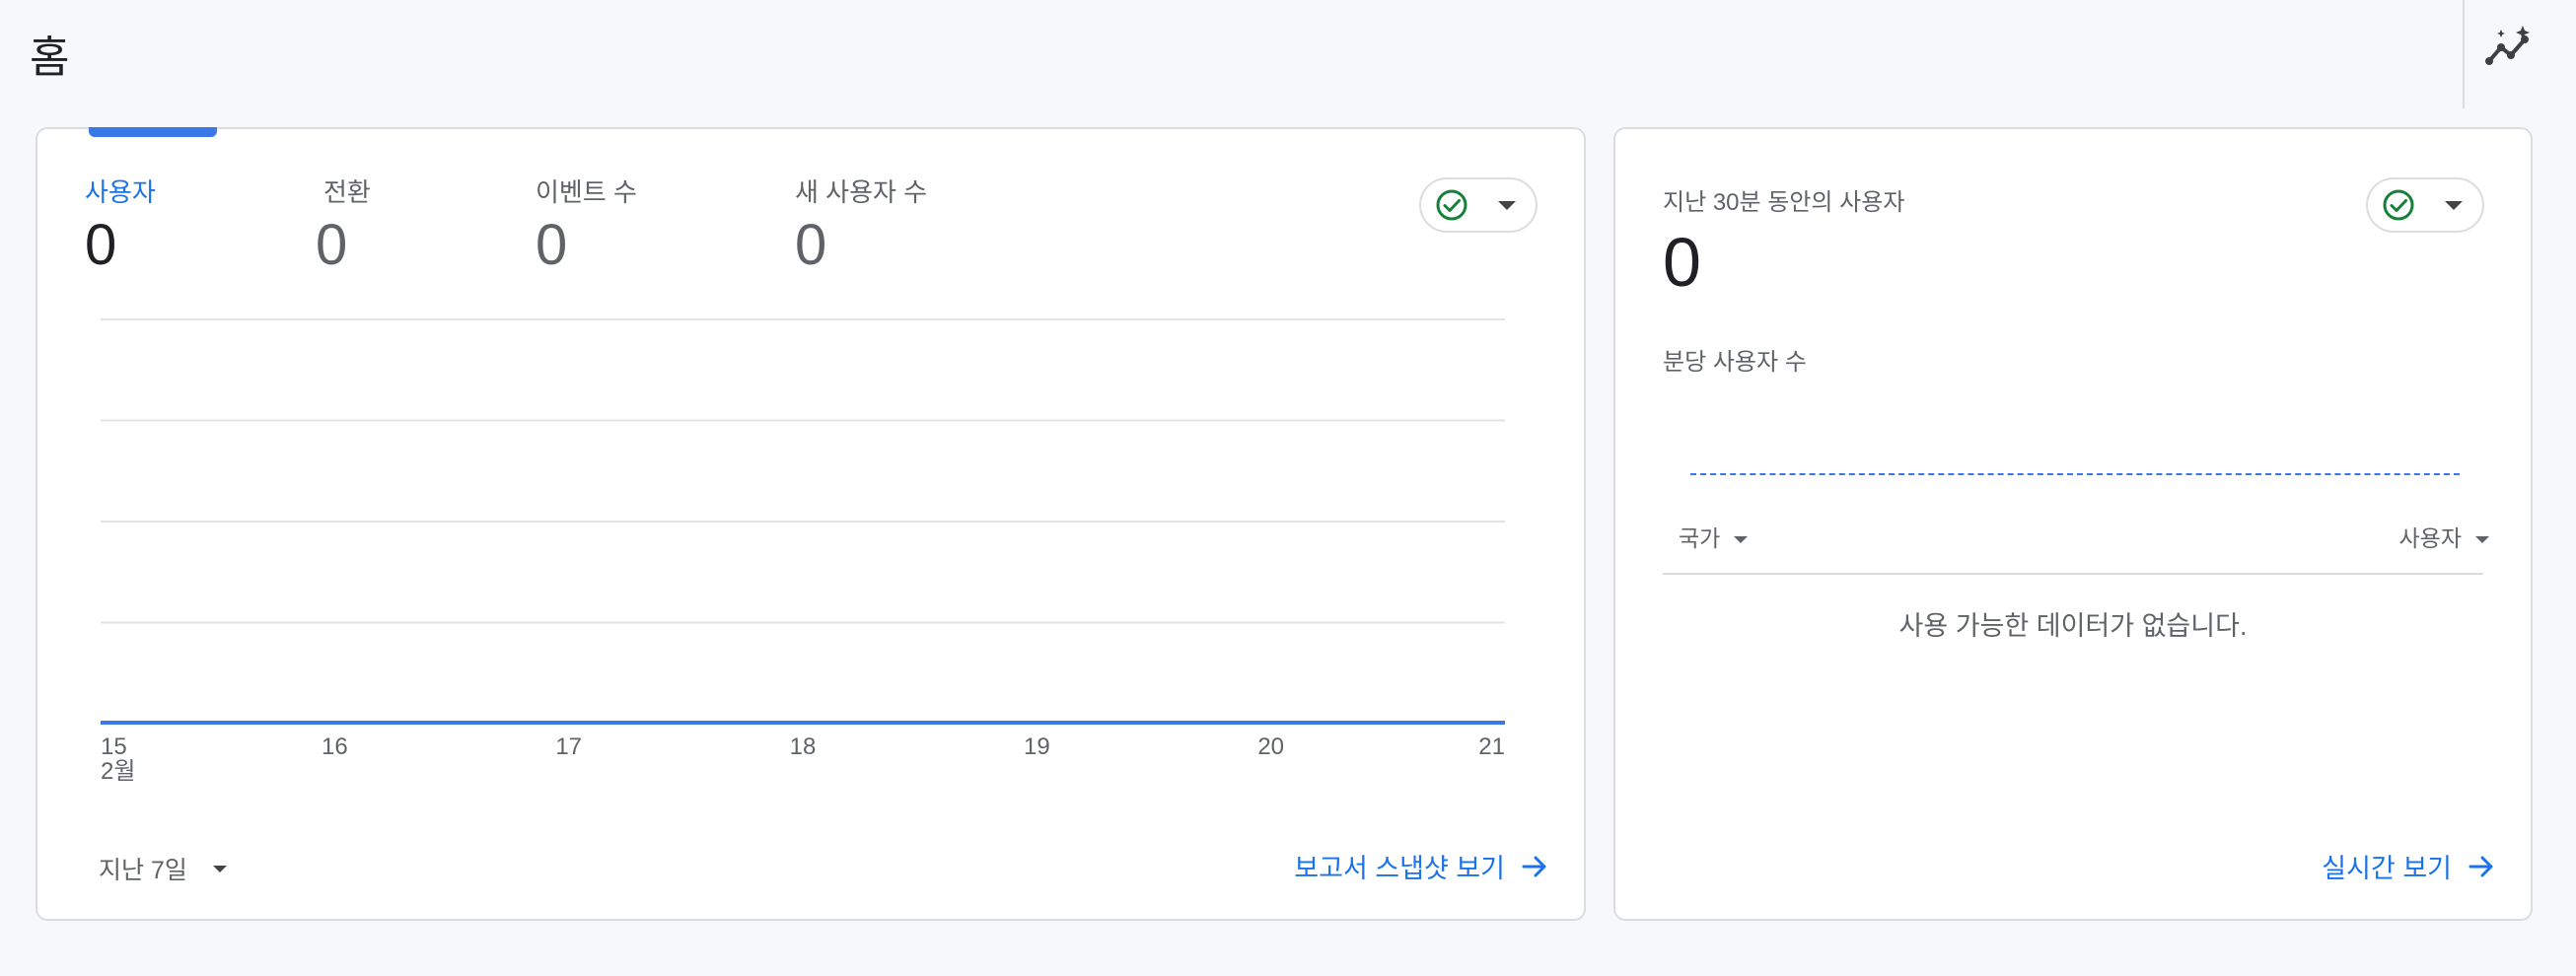 This screenshot has width=2576, height=976. I want to click on view-realtime-link: 실시간 보기, so click(2408, 866).